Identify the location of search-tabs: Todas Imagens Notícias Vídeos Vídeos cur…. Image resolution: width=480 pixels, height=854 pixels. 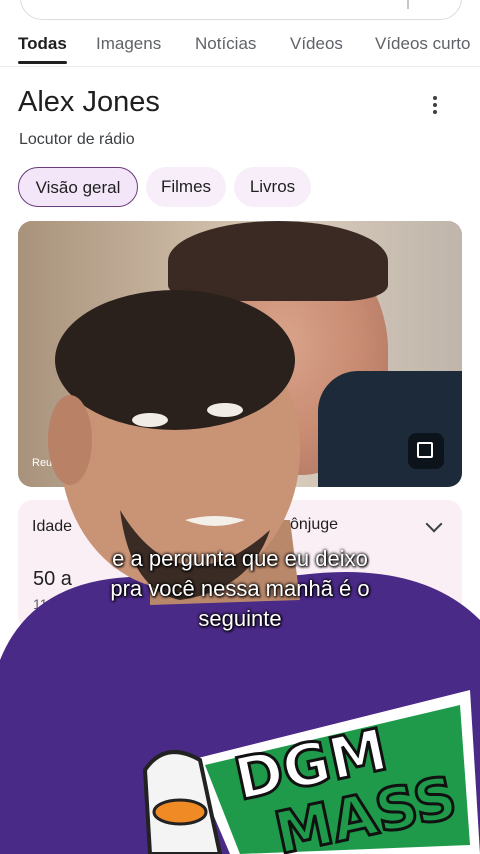
(240, 46).